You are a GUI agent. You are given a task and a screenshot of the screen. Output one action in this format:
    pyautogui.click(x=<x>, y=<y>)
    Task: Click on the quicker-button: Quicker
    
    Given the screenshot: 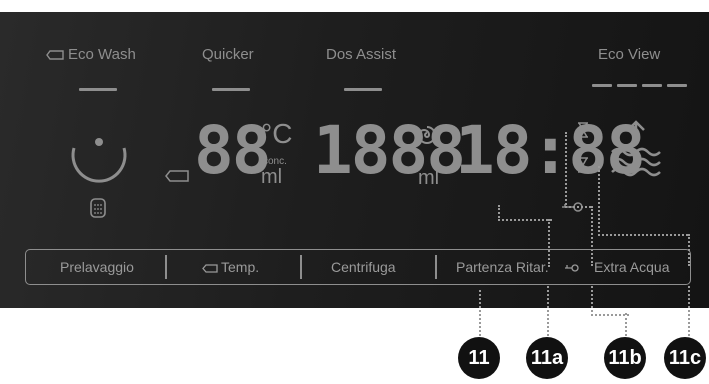 What is the action you would take?
    pyautogui.click(x=228, y=54)
    